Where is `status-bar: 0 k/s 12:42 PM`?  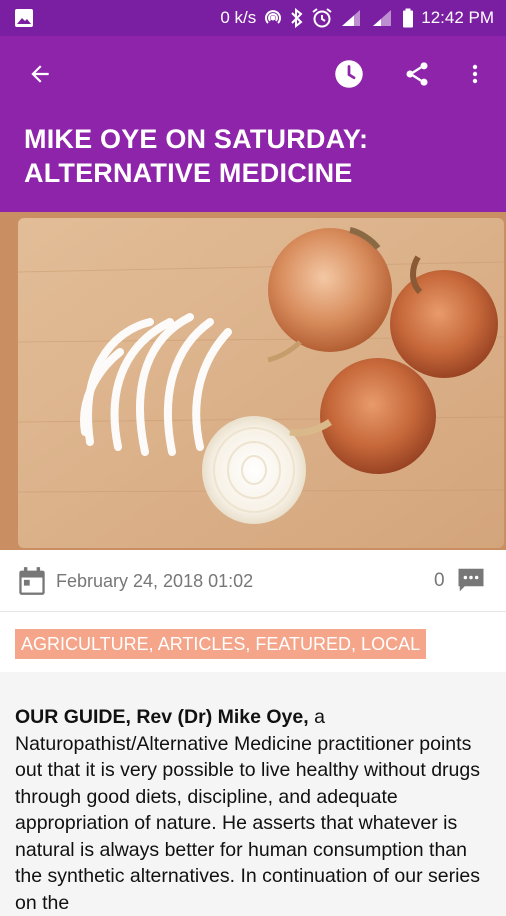
status-bar: 0 k/s 12:42 PM is located at coordinates (253, 18).